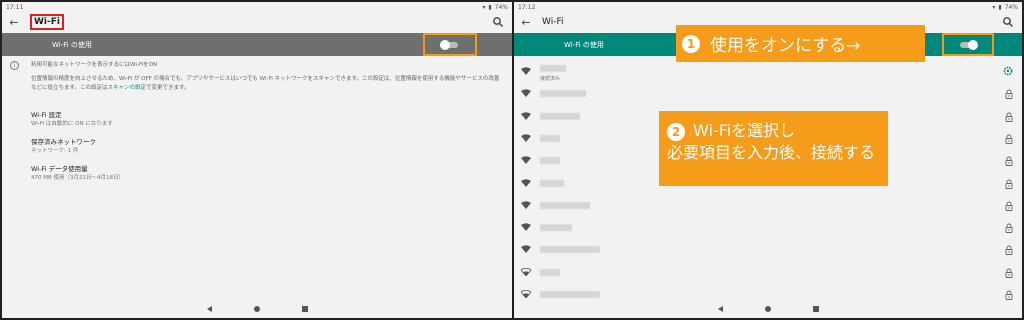  I want to click on step-2-number: 2, so click(676, 132).